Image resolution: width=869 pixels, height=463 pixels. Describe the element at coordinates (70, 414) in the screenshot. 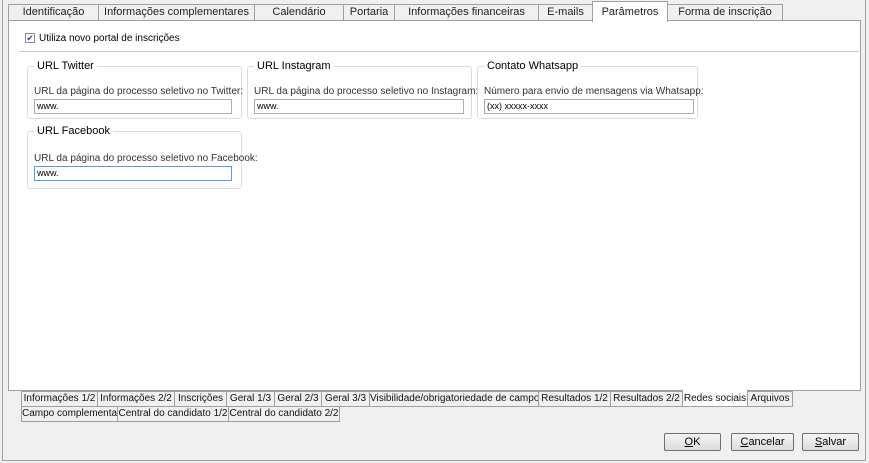

I see `tab-campo-complementar: Campo complementar` at that location.